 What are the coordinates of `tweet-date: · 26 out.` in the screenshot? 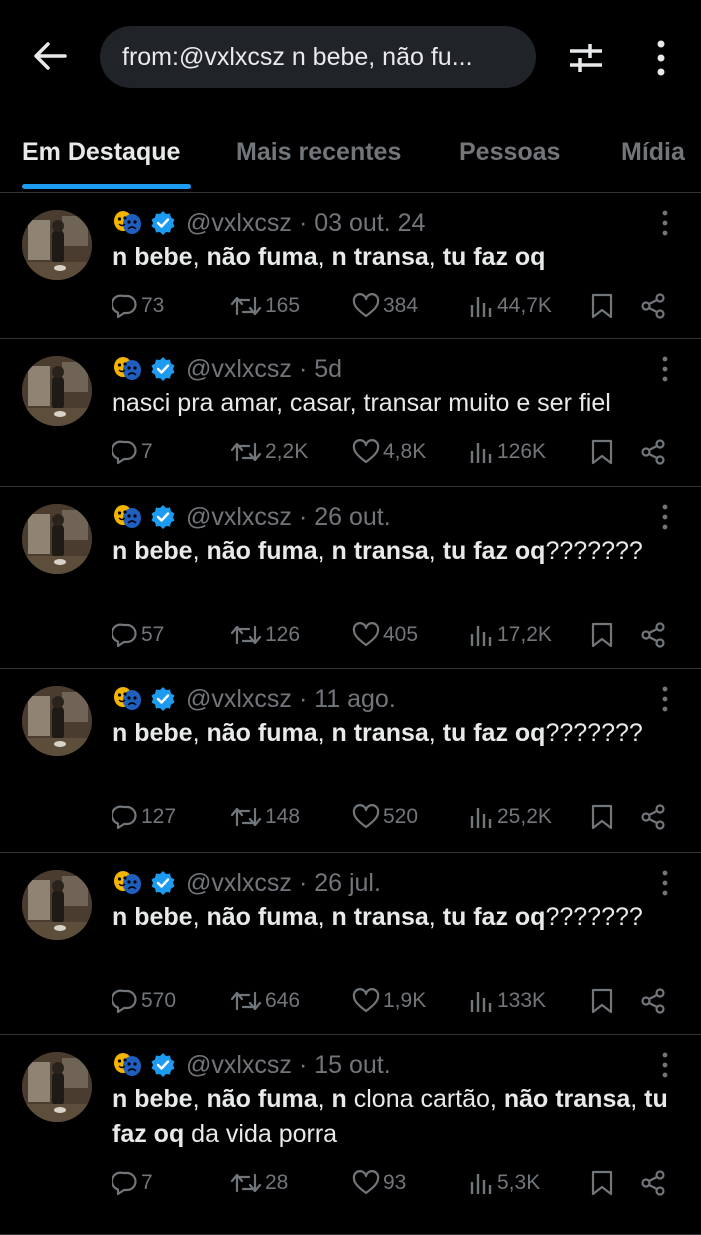 It's located at (345, 517).